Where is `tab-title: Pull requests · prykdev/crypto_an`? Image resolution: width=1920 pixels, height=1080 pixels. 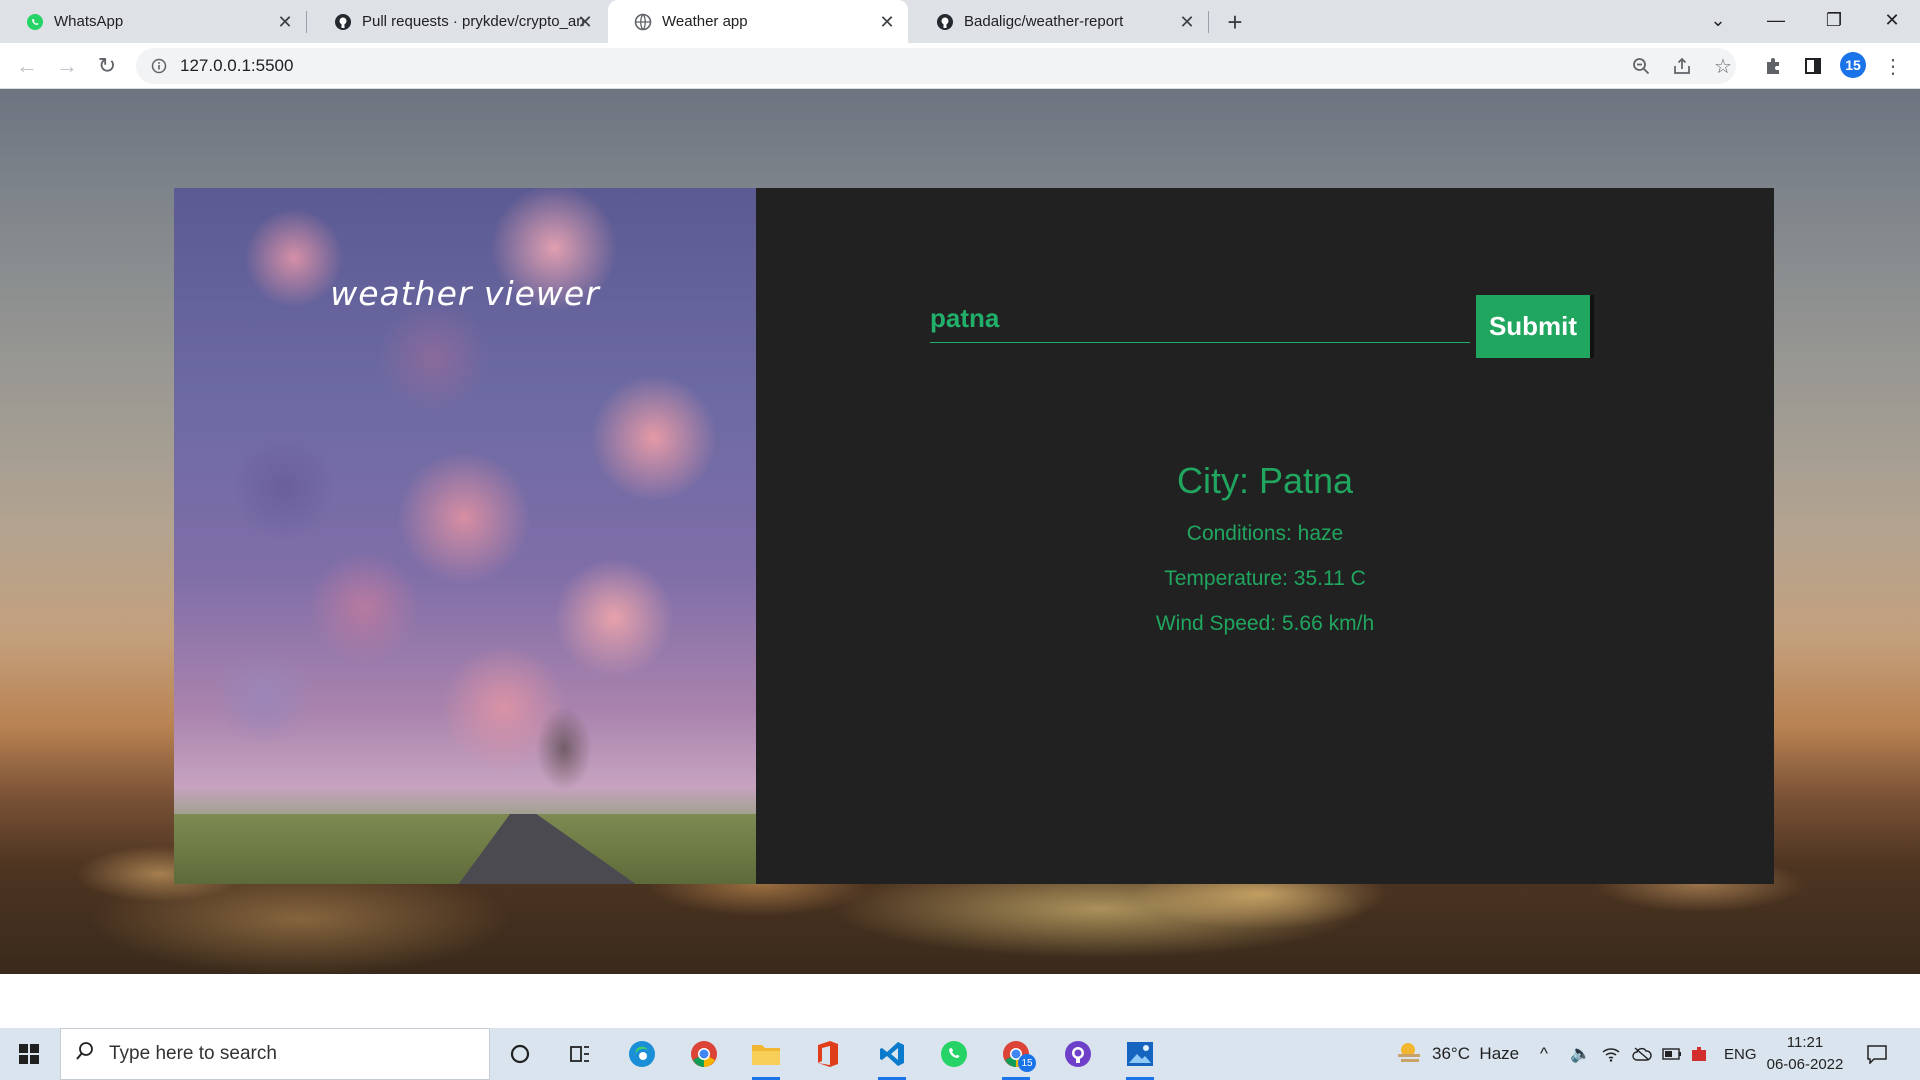
tab-title: Pull requests · prykdev/crypto_an is located at coordinates (473, 21).